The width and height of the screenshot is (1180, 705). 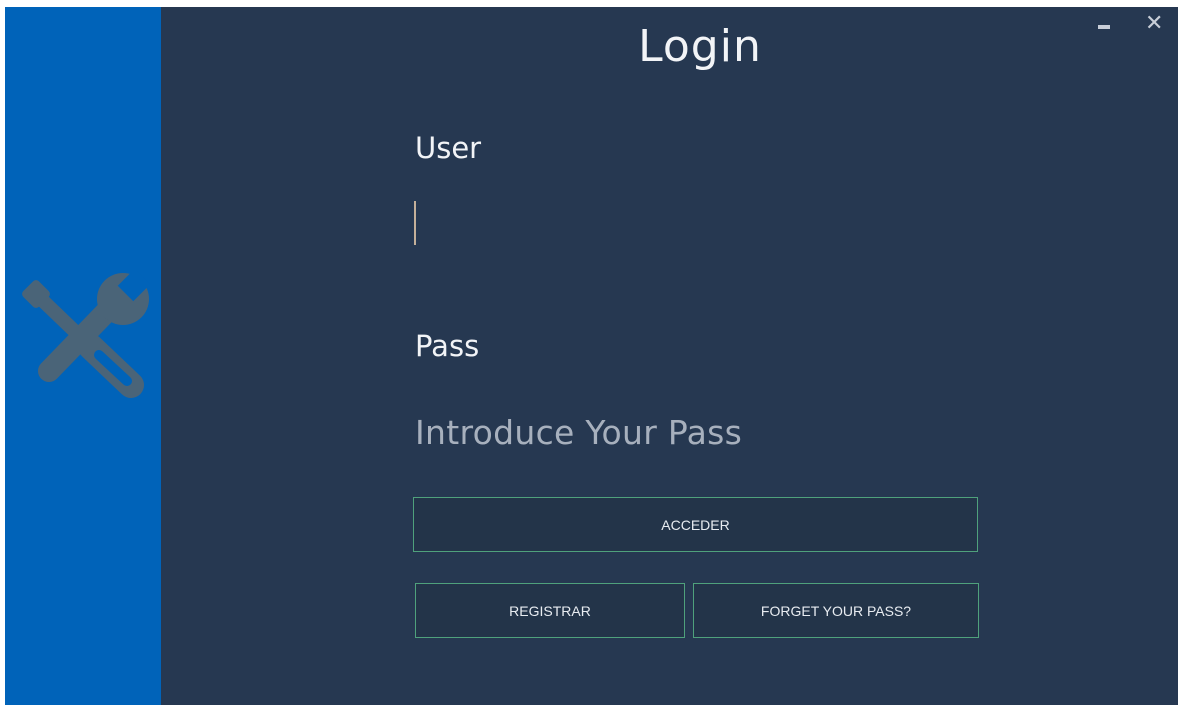 I want to click on sidebar, so click(x=83, y=356).